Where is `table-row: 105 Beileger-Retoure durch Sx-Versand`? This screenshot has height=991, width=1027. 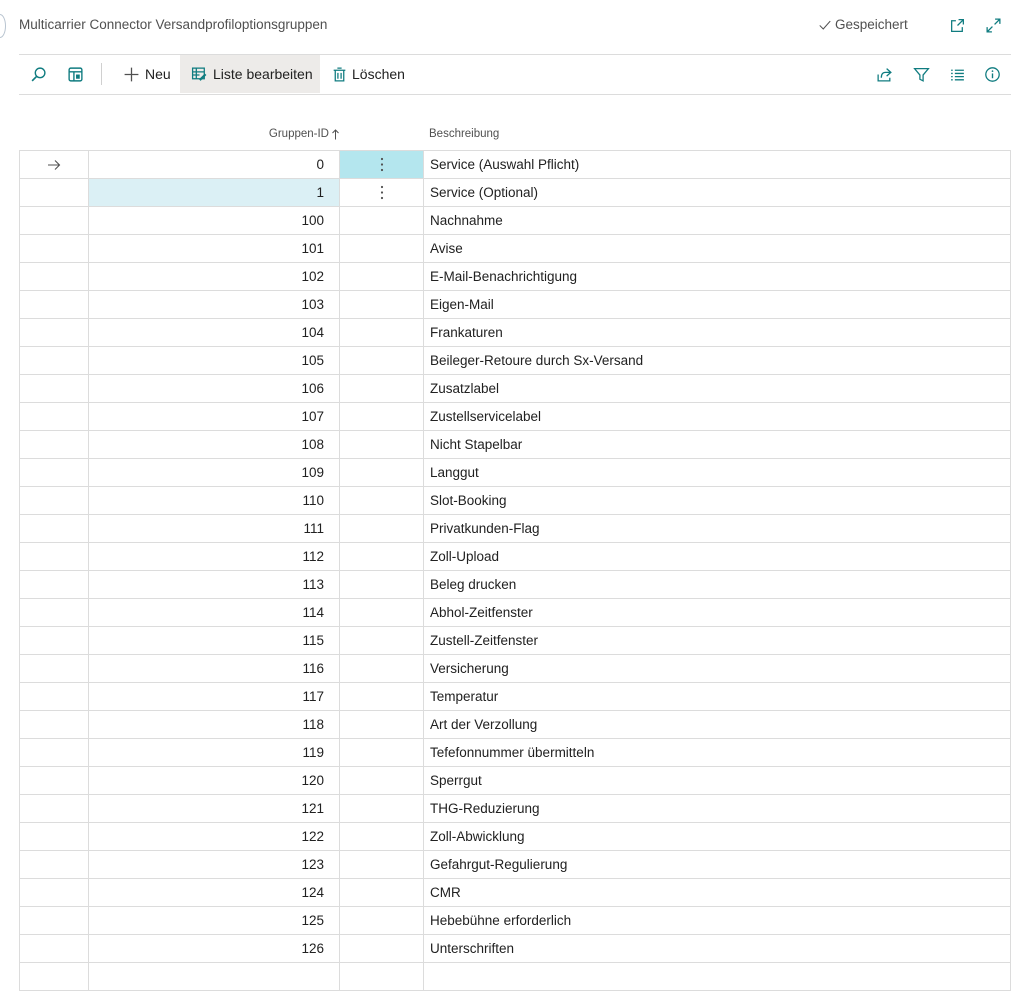
table-row: 105 Beileger-Retoure durch Sx-Versand is located at coordinates (515, 361).